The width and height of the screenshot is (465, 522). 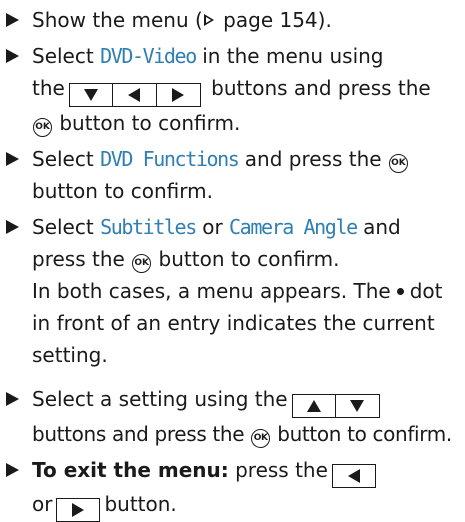 What do you see at coordinates (426, 291) in the screenshot?
I see `step-text: dot` at bounding box center [426, 291].